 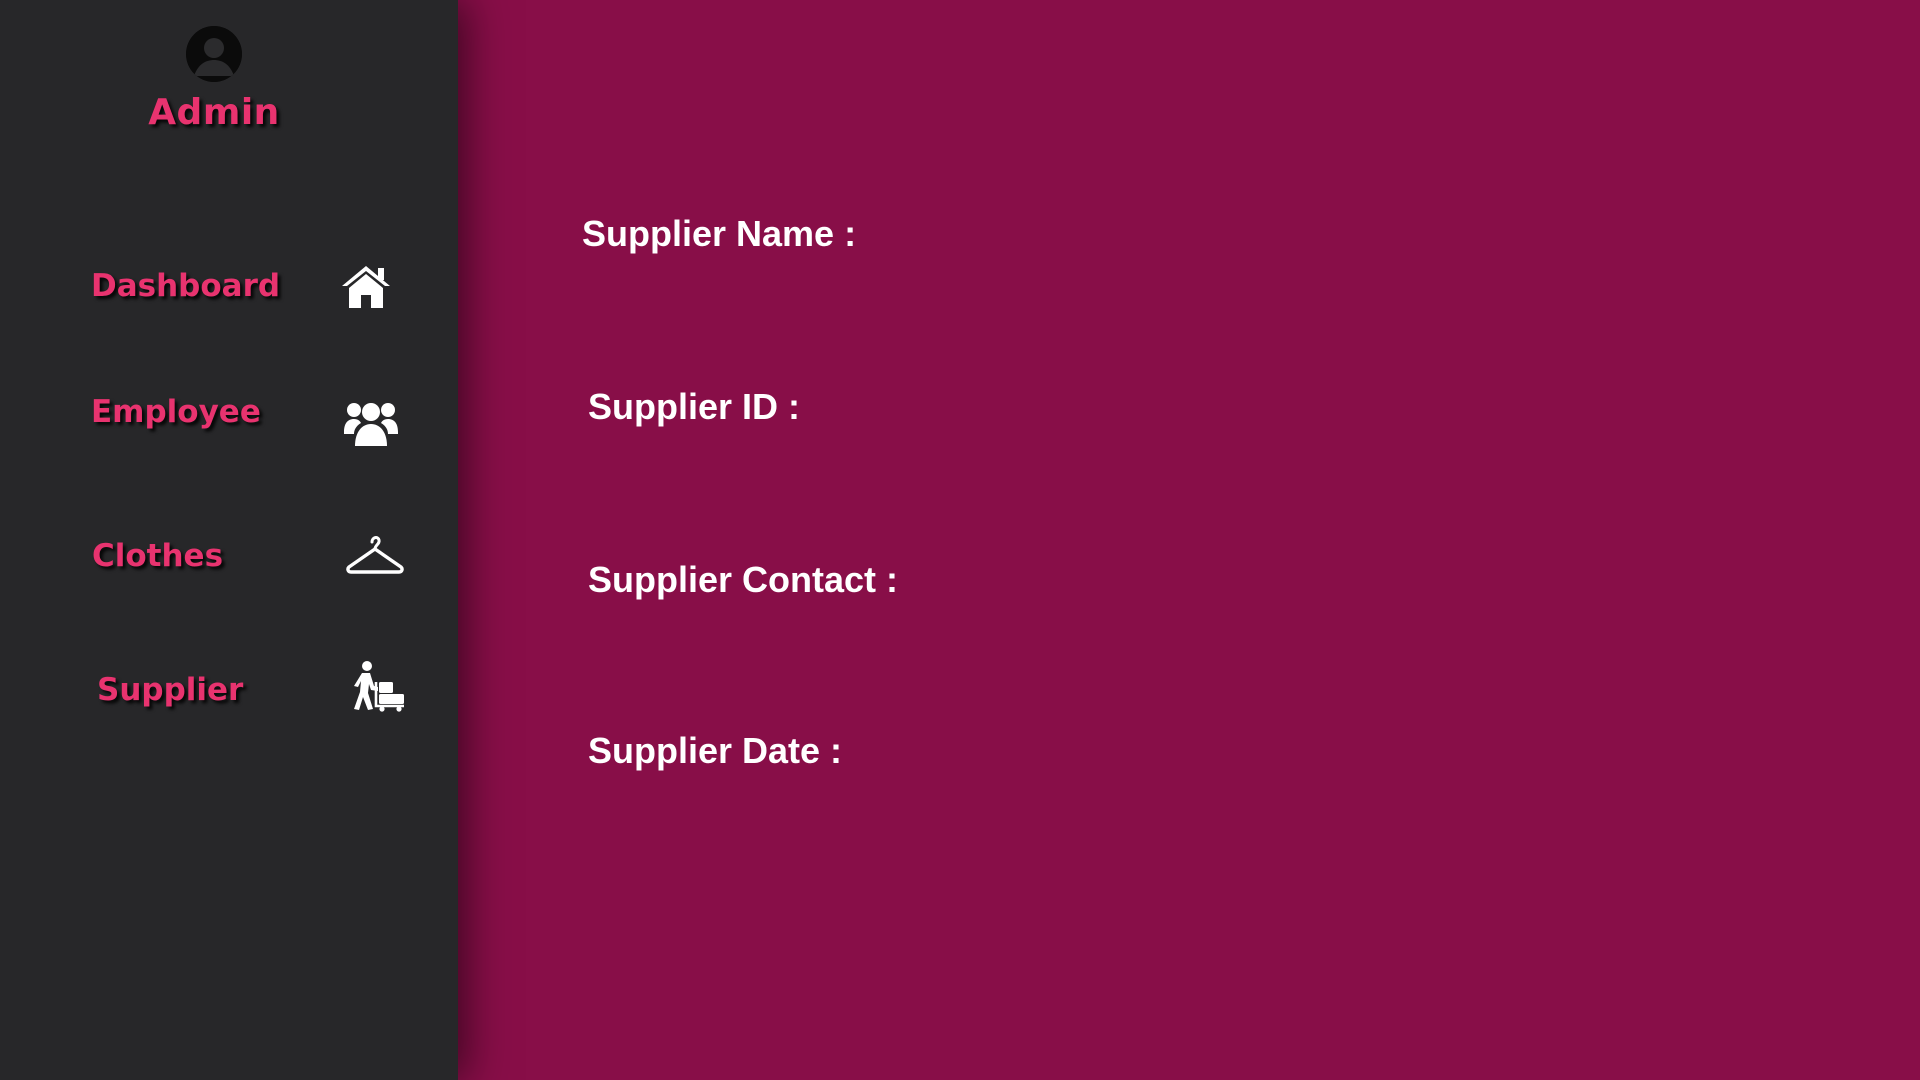 I want to click on sidebar-item-dashboard: Dashboard, so click(x=229, y=286).